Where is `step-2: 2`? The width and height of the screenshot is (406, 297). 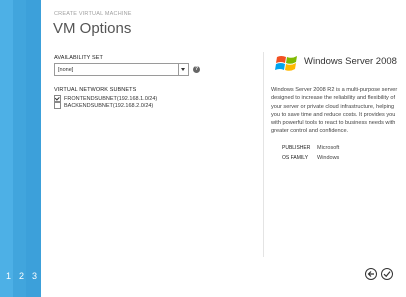
step-2: 2 is located at coordinates (21, 276).